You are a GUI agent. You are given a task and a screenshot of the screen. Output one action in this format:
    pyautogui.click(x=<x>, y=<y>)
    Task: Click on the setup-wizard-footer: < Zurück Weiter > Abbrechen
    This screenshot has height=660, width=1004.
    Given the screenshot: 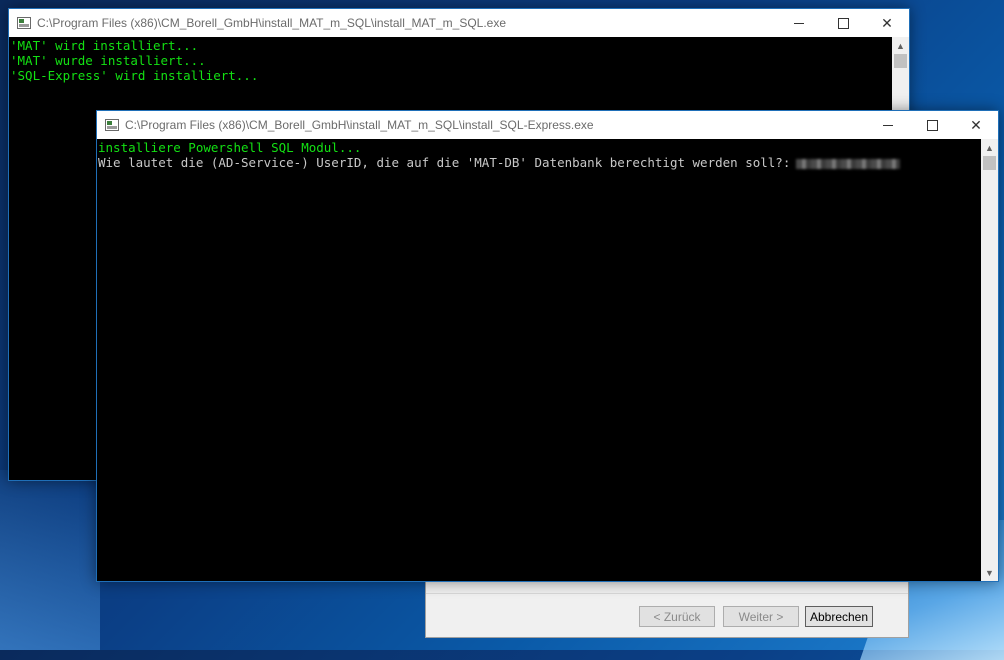 What is the action you would take?
    pyautogui.click(x=667, y=609)
    